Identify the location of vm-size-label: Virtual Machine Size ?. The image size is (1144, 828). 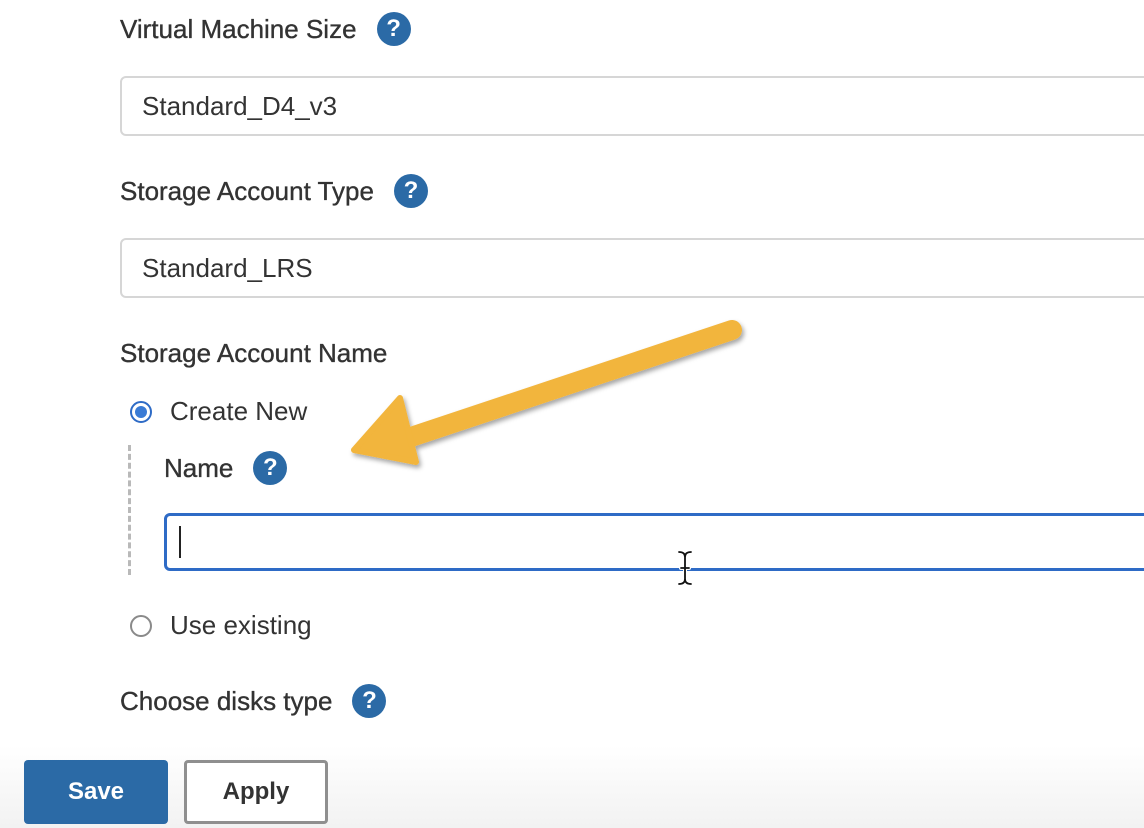
(265, 29).